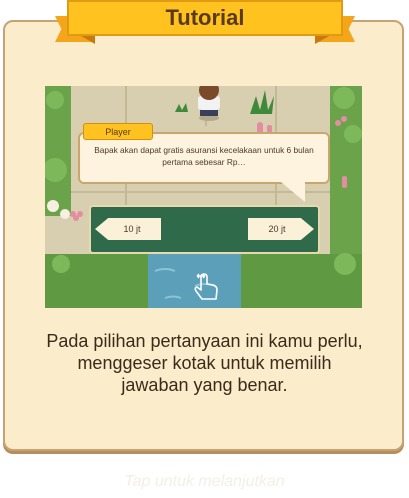  I want to click on title-ribbon: Tutorial, so click(205, 24).